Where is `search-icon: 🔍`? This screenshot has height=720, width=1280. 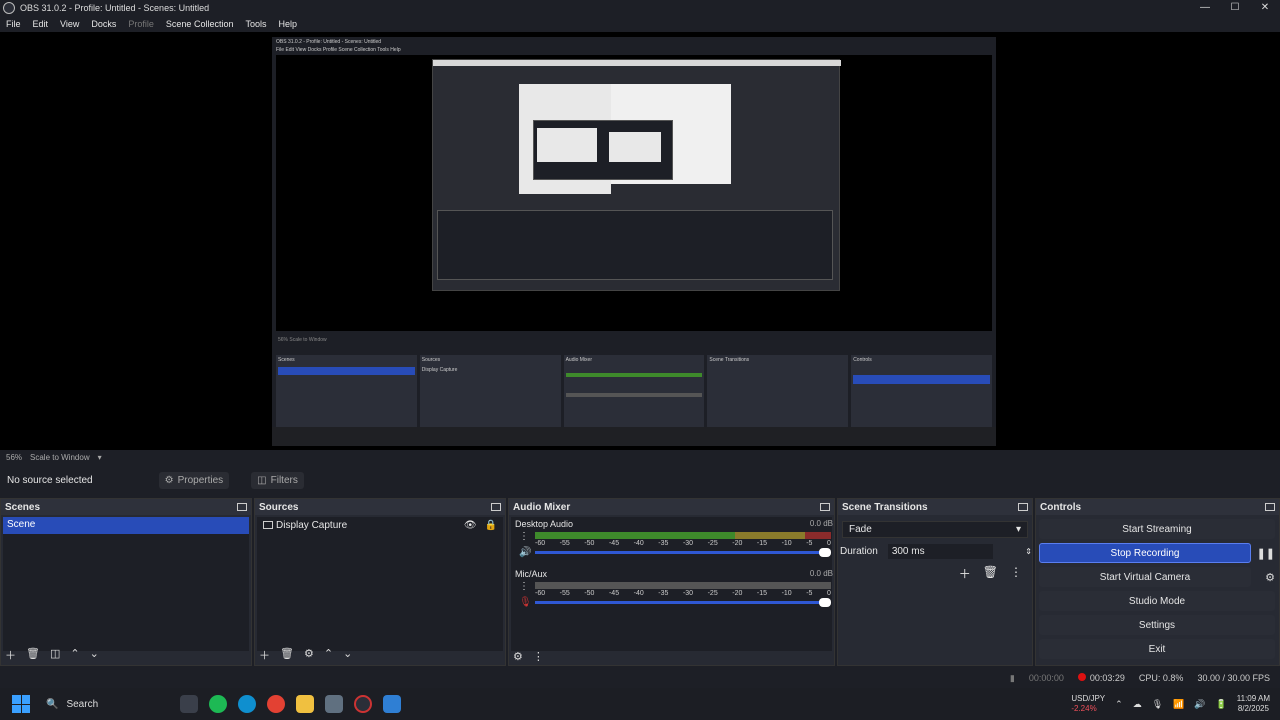
search-icon: 🔍 is located at coordinates (52, 704).